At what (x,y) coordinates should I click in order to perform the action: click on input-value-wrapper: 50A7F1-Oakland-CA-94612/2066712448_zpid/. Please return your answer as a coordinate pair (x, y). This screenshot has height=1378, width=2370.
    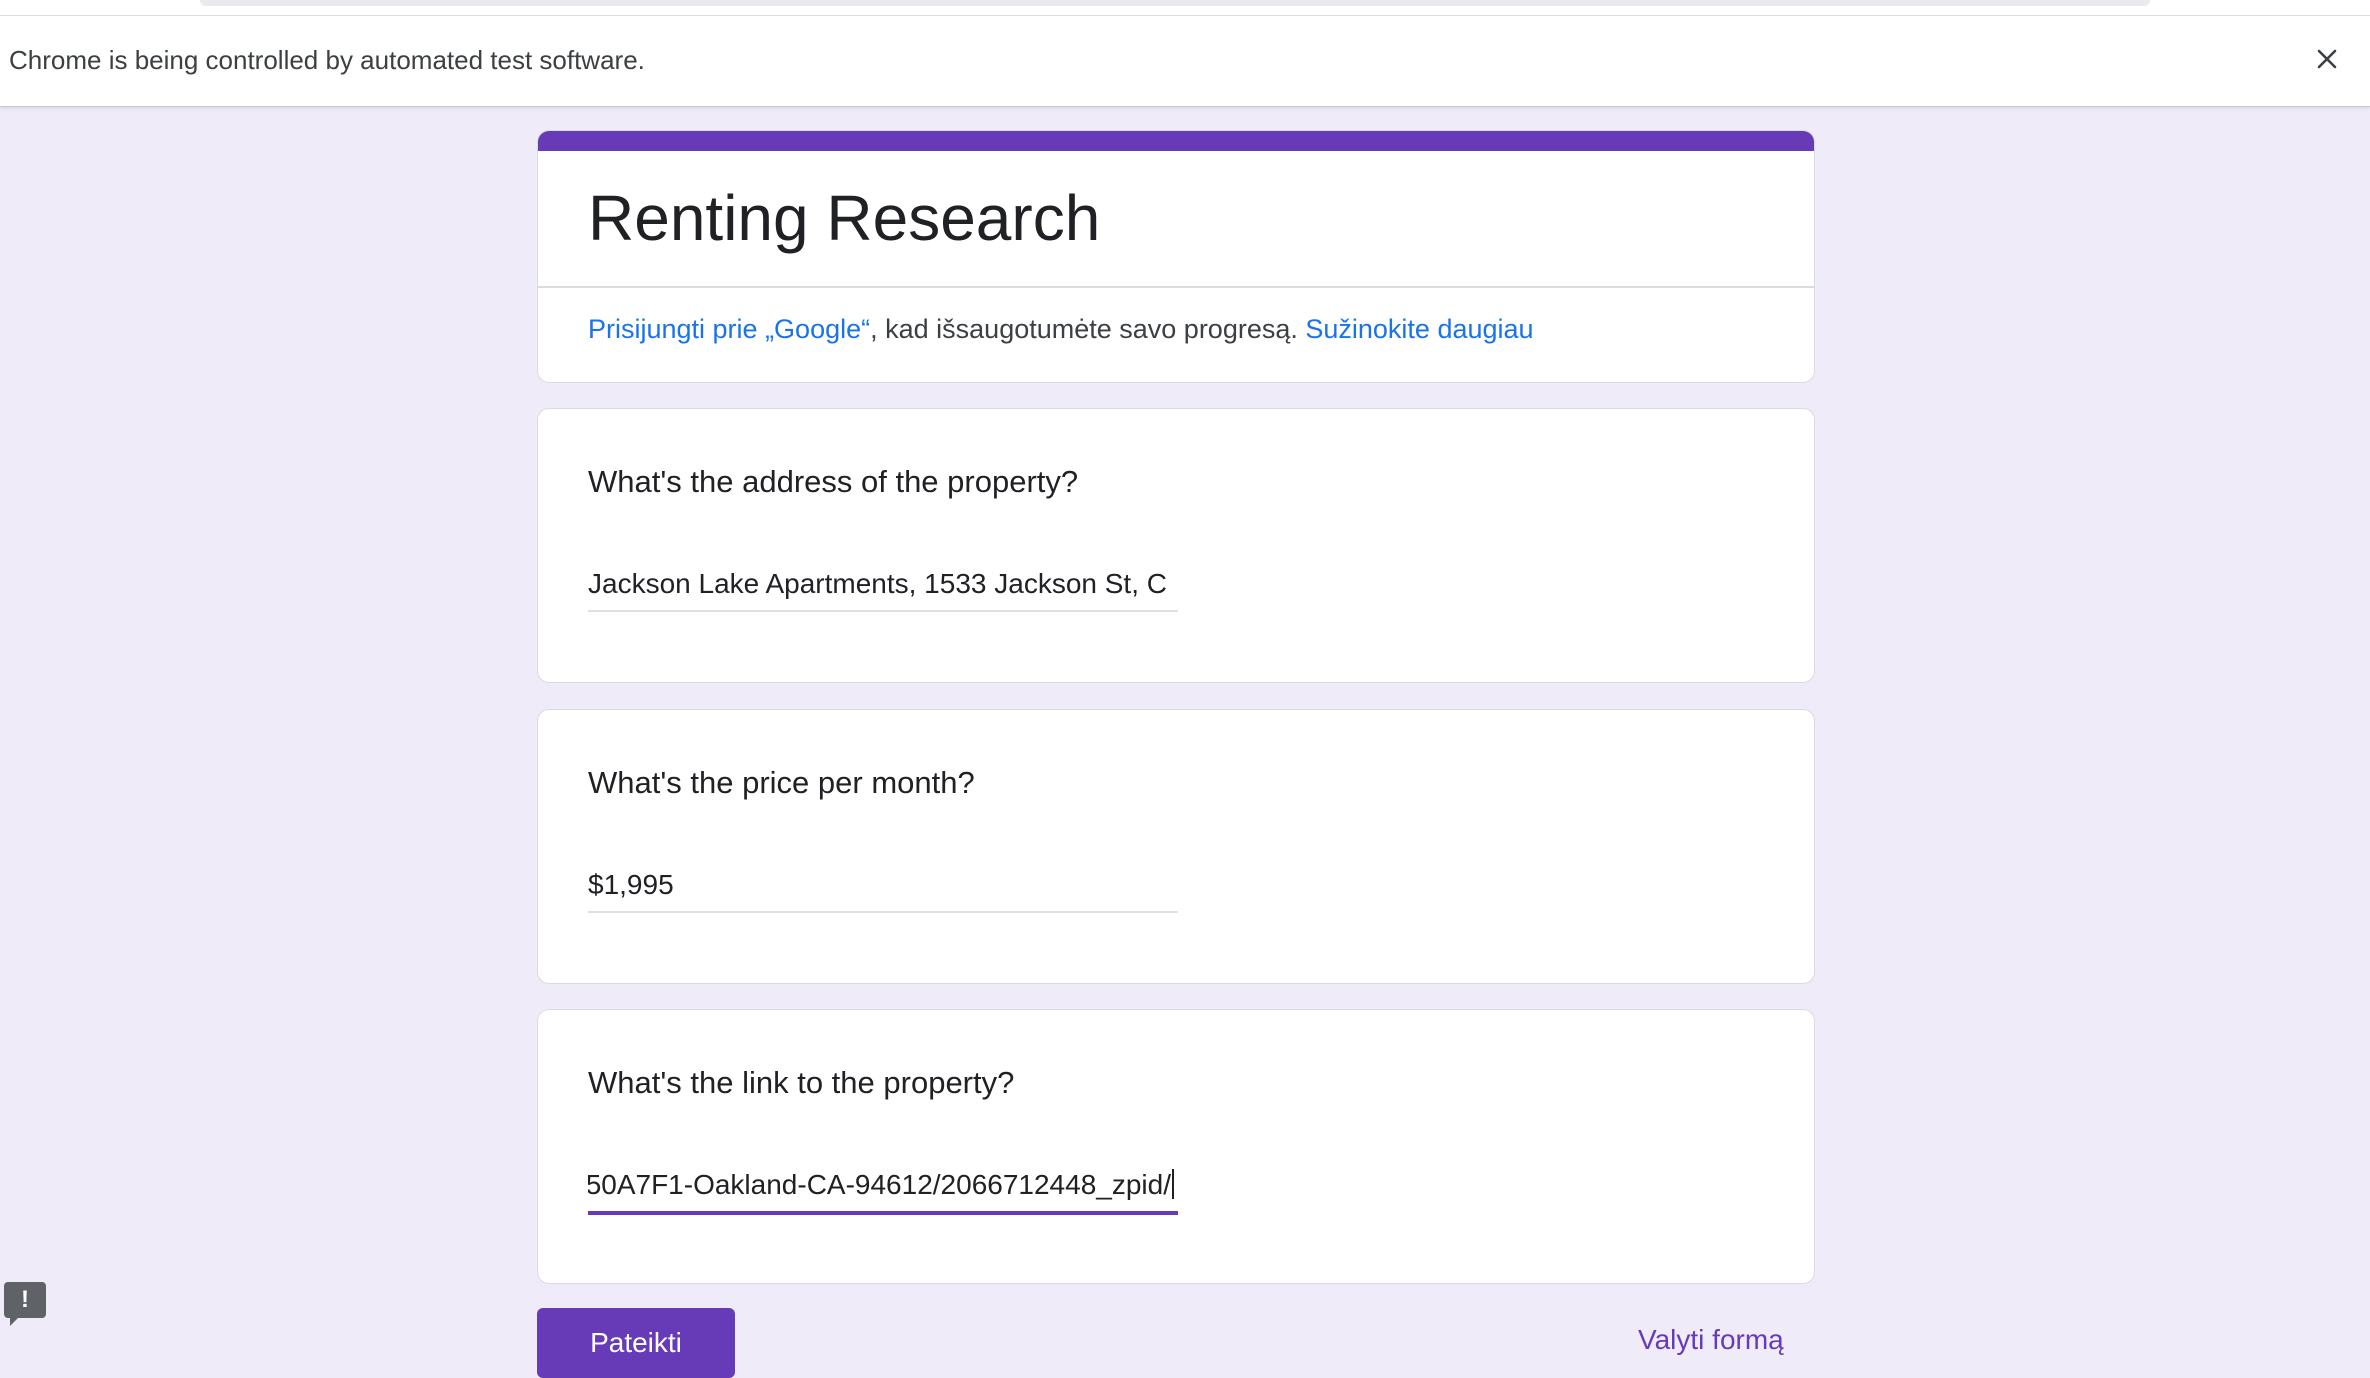
    Looking at the image, I should click on (881, 1185).